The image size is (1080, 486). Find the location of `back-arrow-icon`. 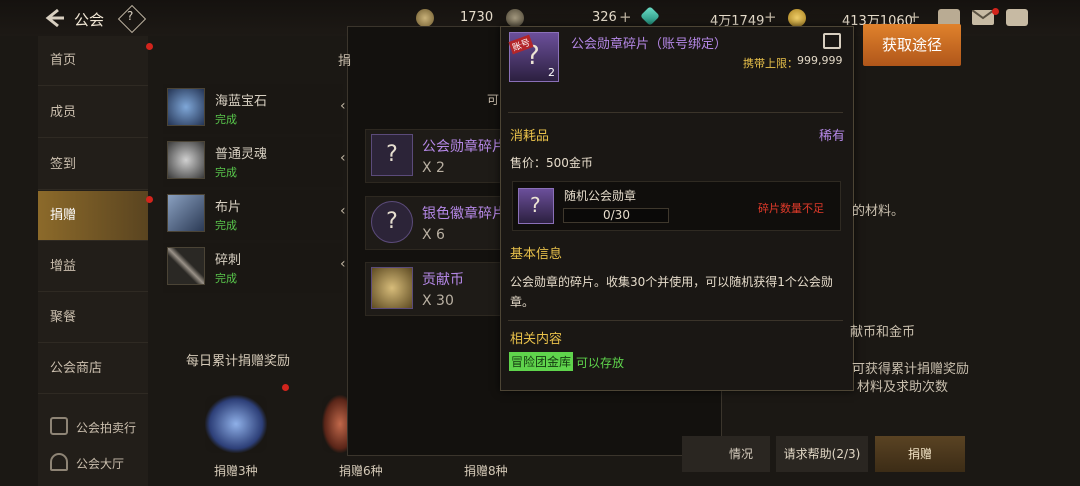

back-arrow-icon is located at coordinates (55, 18).